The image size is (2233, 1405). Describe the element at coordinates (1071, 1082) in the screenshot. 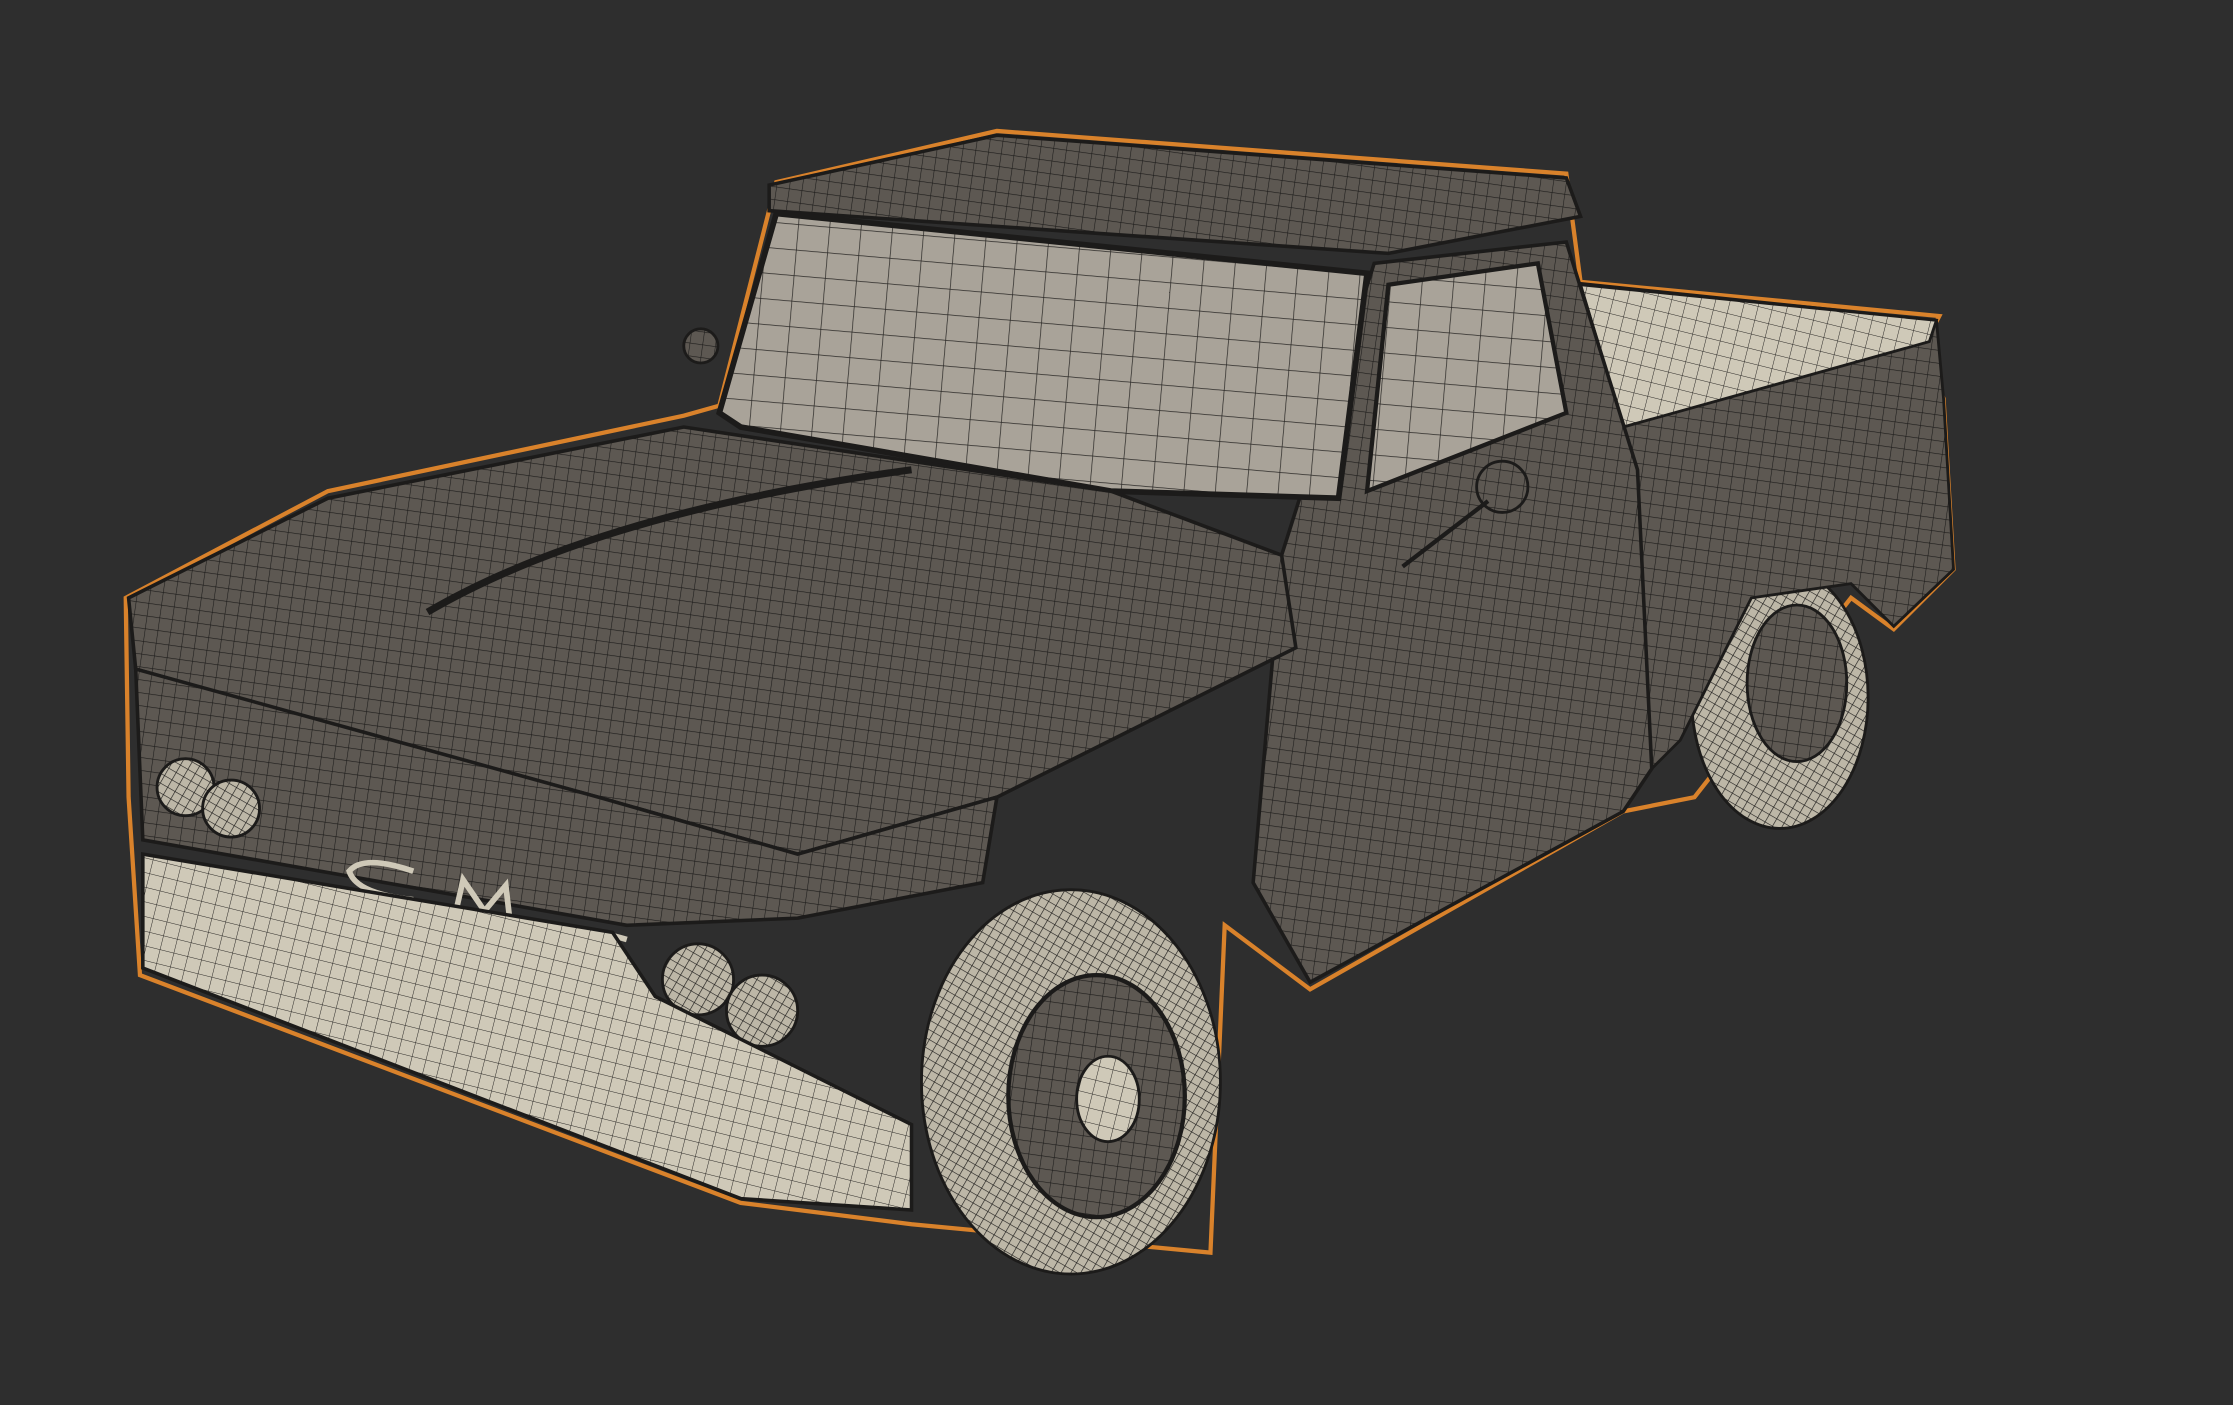

I see `front-wheel` at that location.